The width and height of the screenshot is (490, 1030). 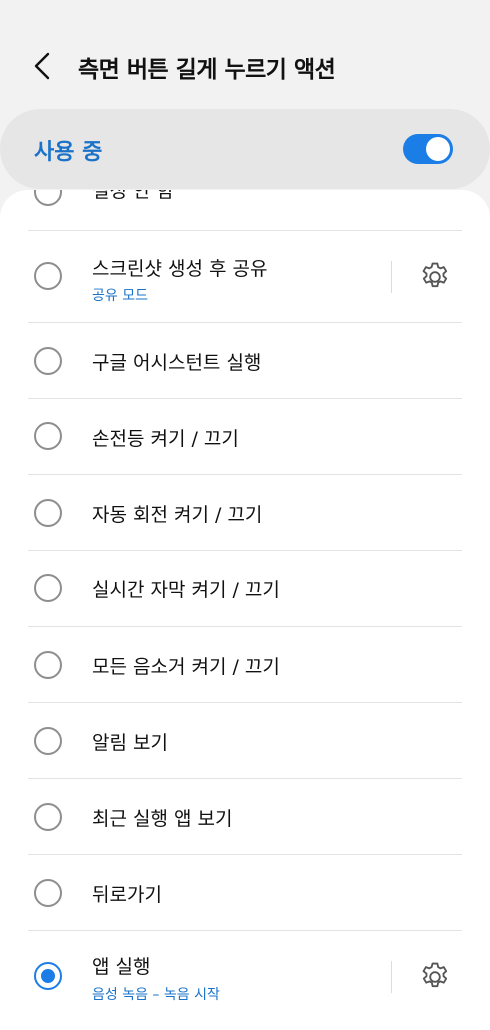 I want to click on chevron-left-icon, so click(x=42, y=66).